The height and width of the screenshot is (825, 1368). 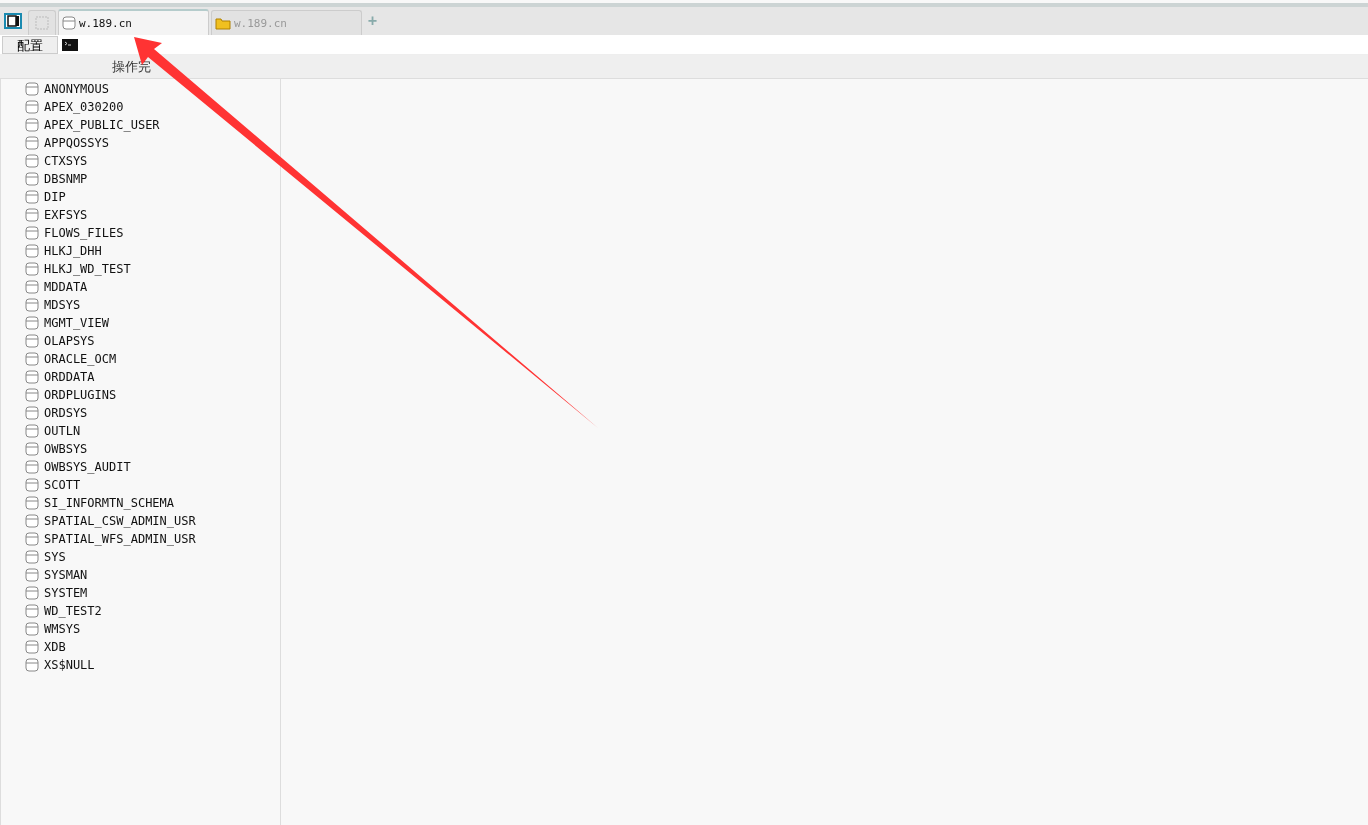 What do you see at coordinates (140, 287) in the screenshot?
I see `schema-item: MDDATA` at bounding box center [140, 287].